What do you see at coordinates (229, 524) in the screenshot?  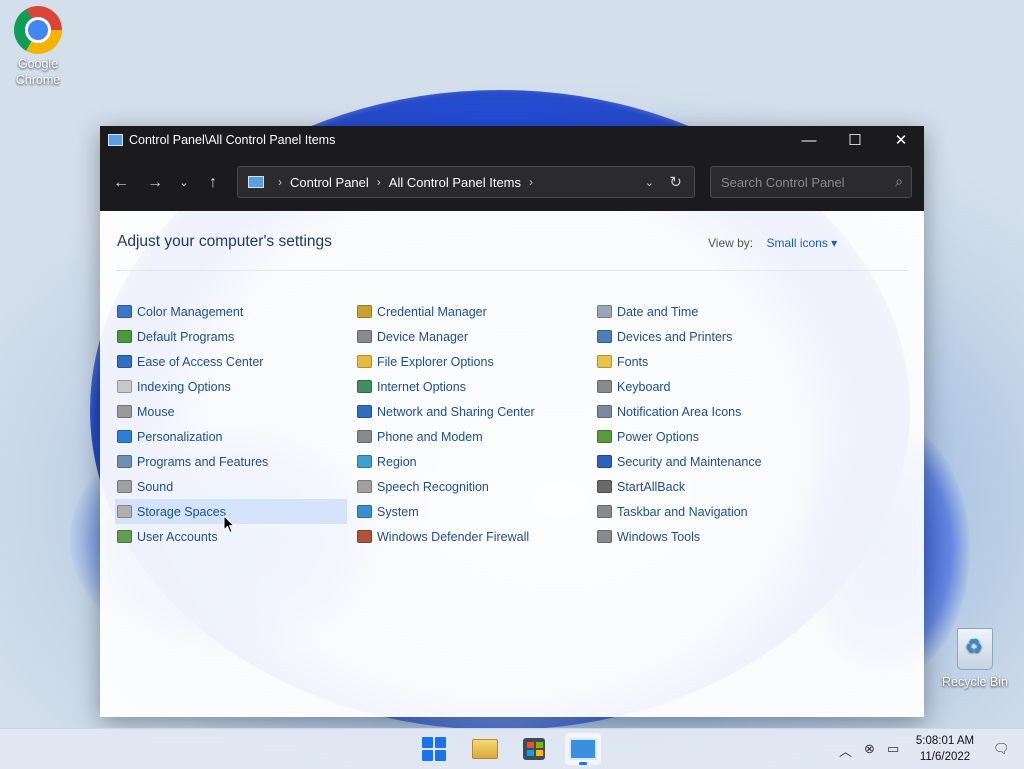 I see `mouse-cursor` at bounding box center [229, 524].